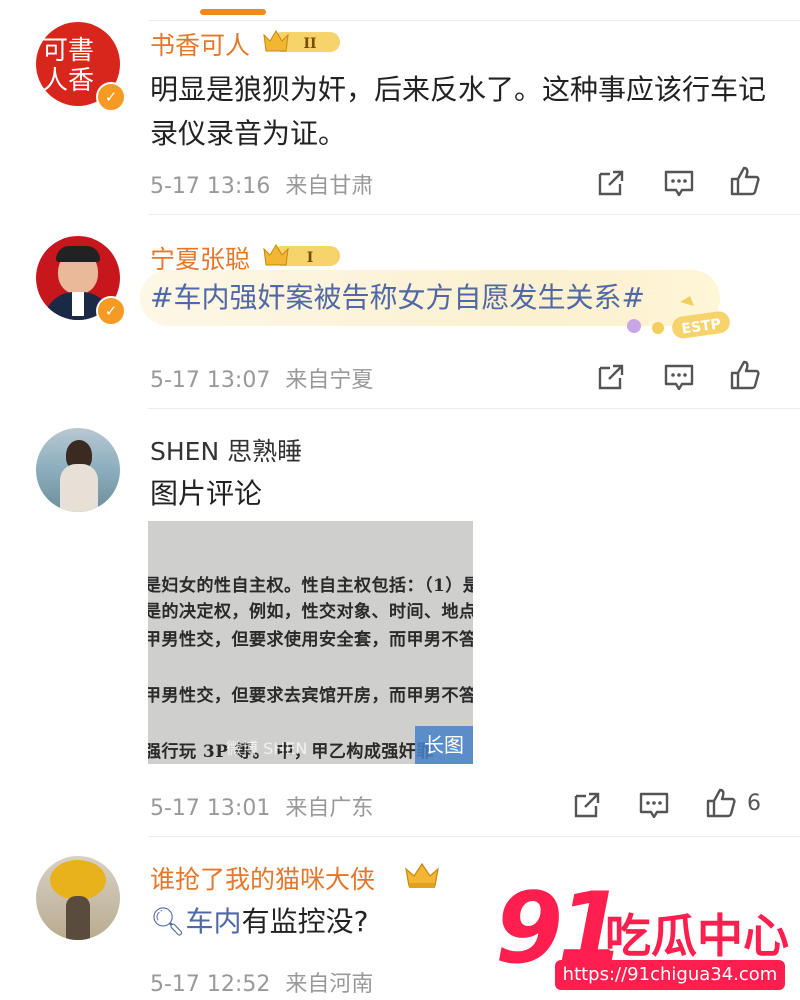  What do you see at coordinates (309, 44) in the screenshot?
I see `level-badge: II` at bounding box center [309, 44].